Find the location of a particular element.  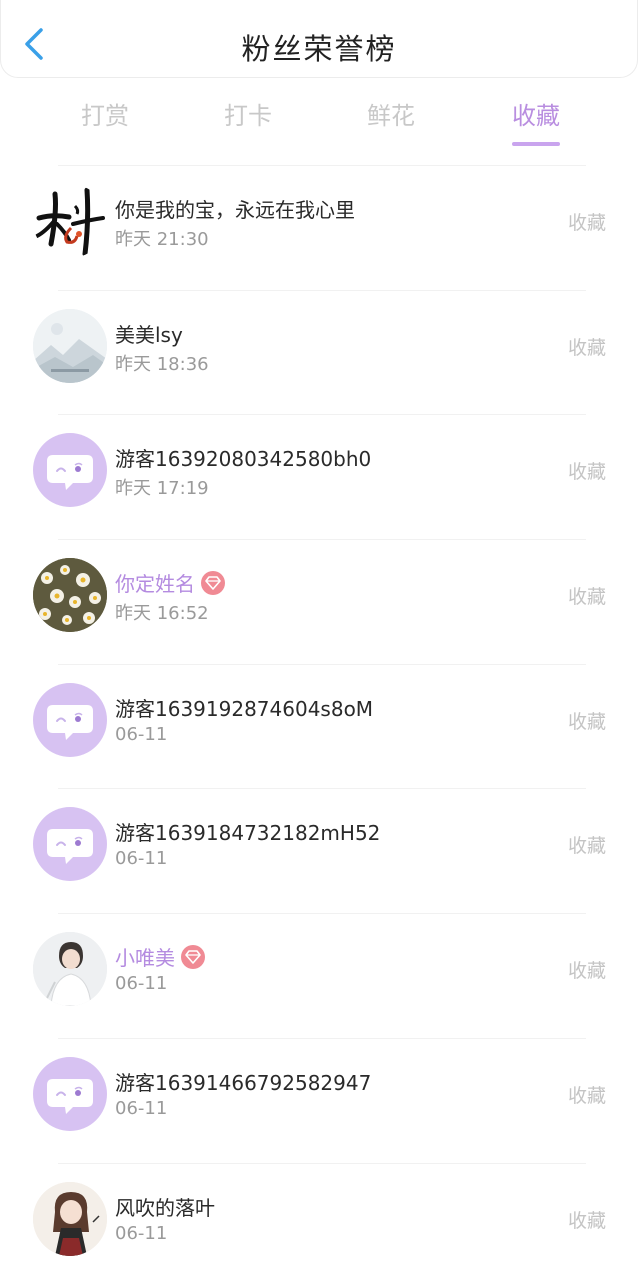

person-avatar is located at coordinates (70, 969).